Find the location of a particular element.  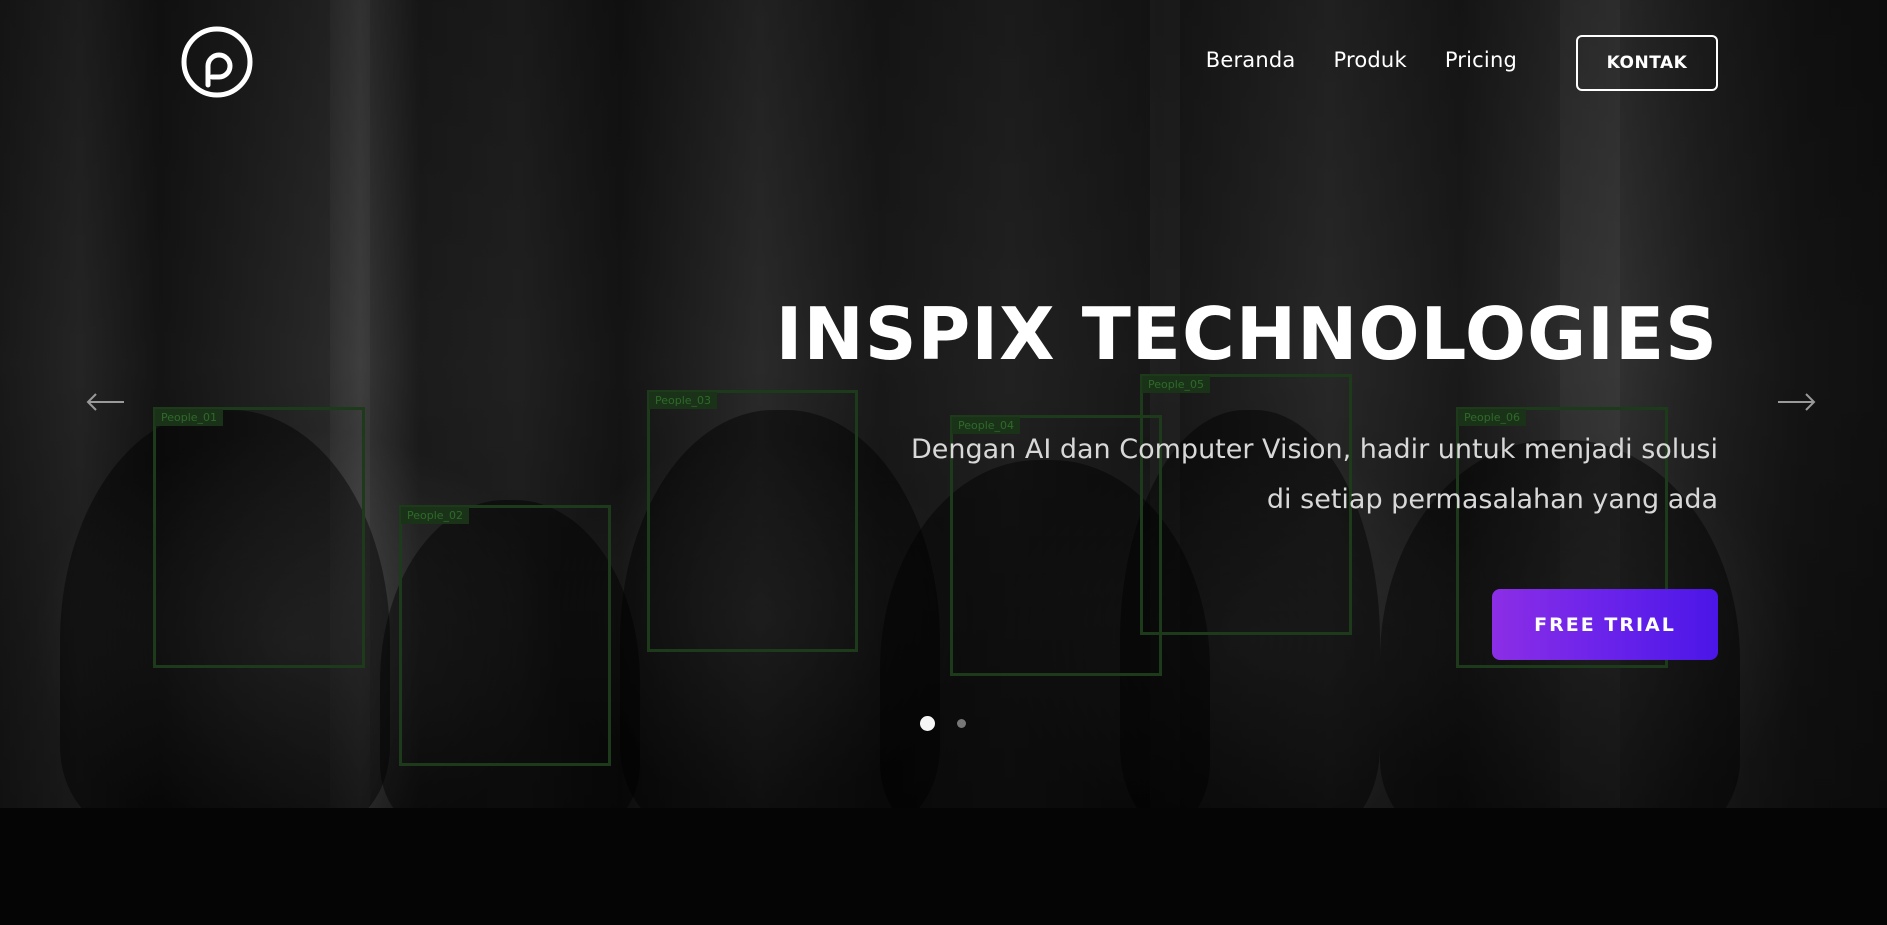

arrow-right-icon is located at coordinates (1796, 402).